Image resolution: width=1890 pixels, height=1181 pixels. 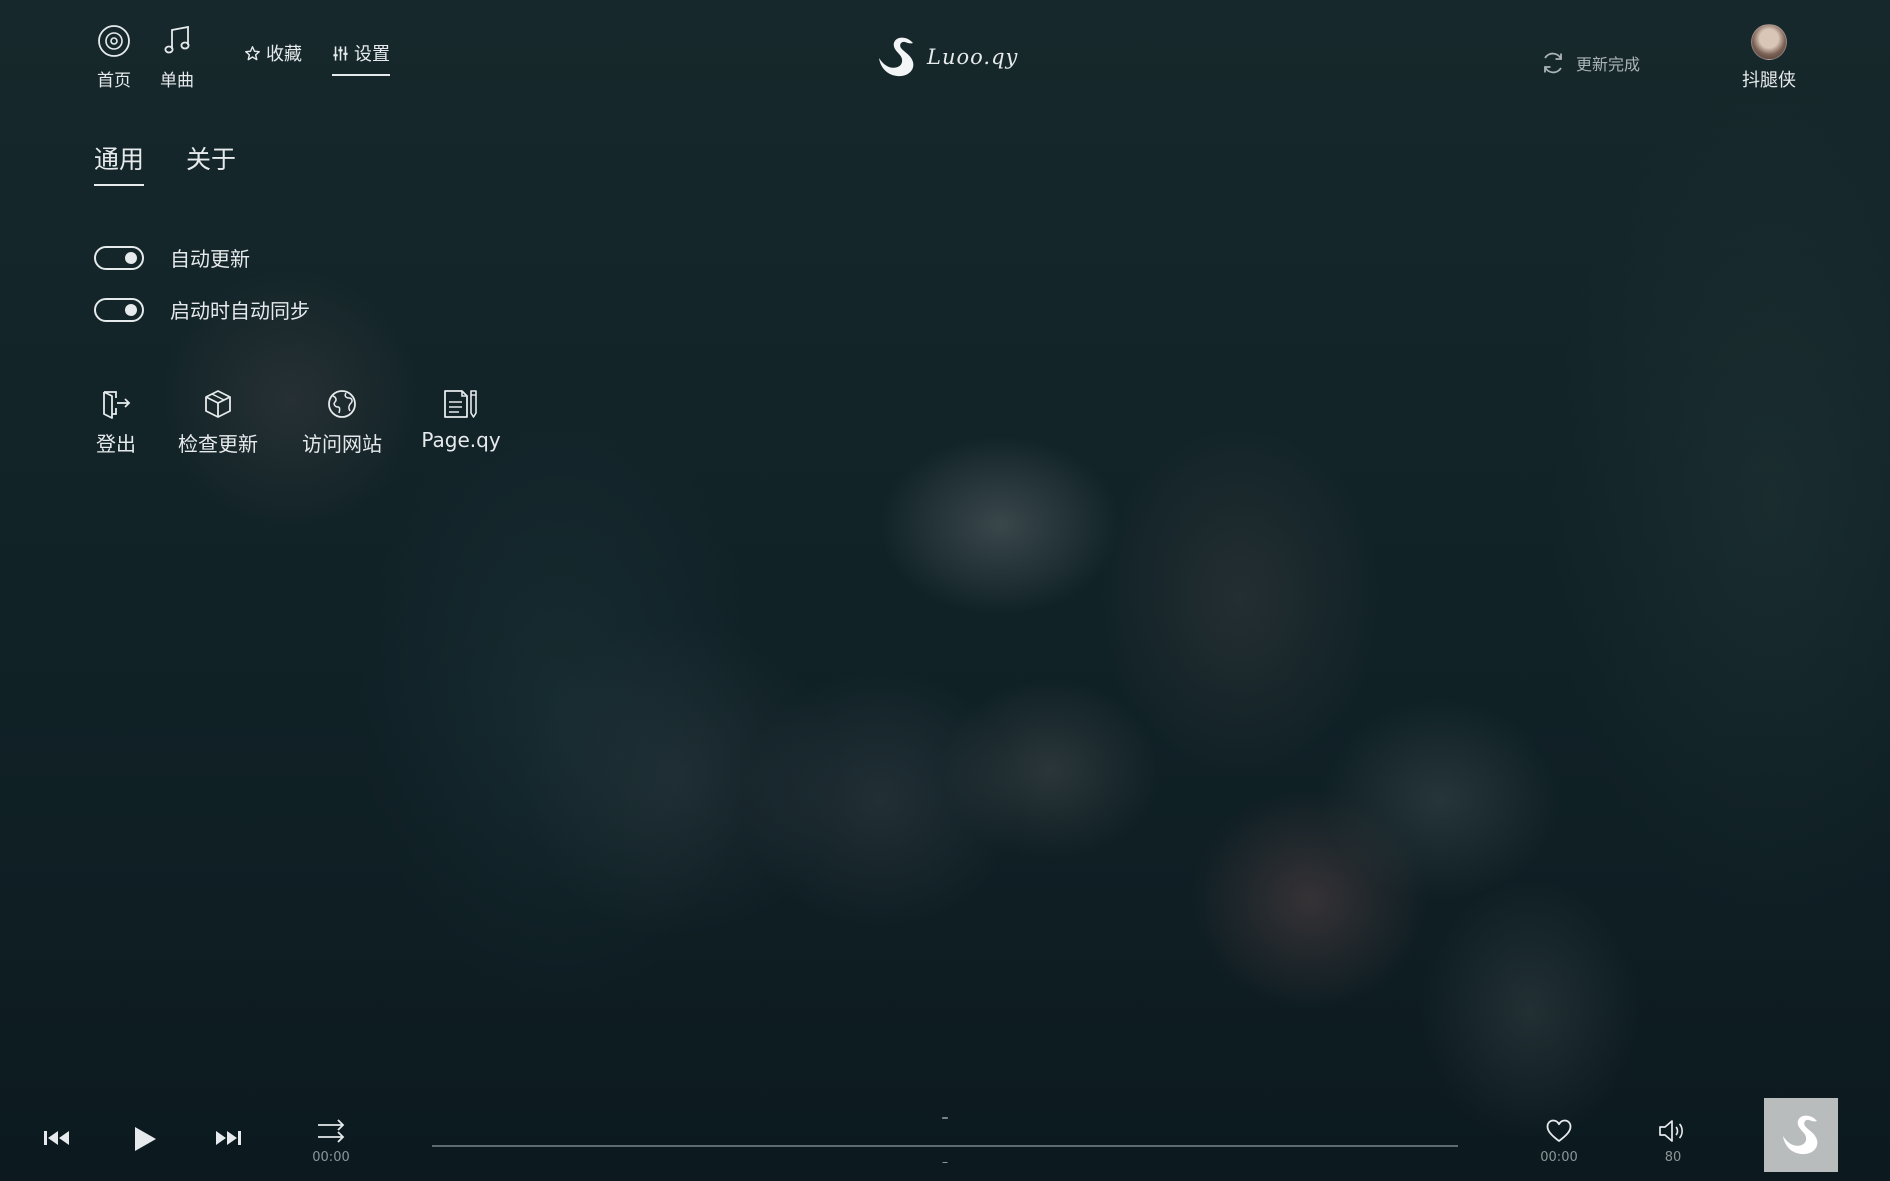 What do you see at coordinates (240, 311) in the screenshot?
I see `auto-sync-label: 启动时自动同步` at bounding box center [240, 311].